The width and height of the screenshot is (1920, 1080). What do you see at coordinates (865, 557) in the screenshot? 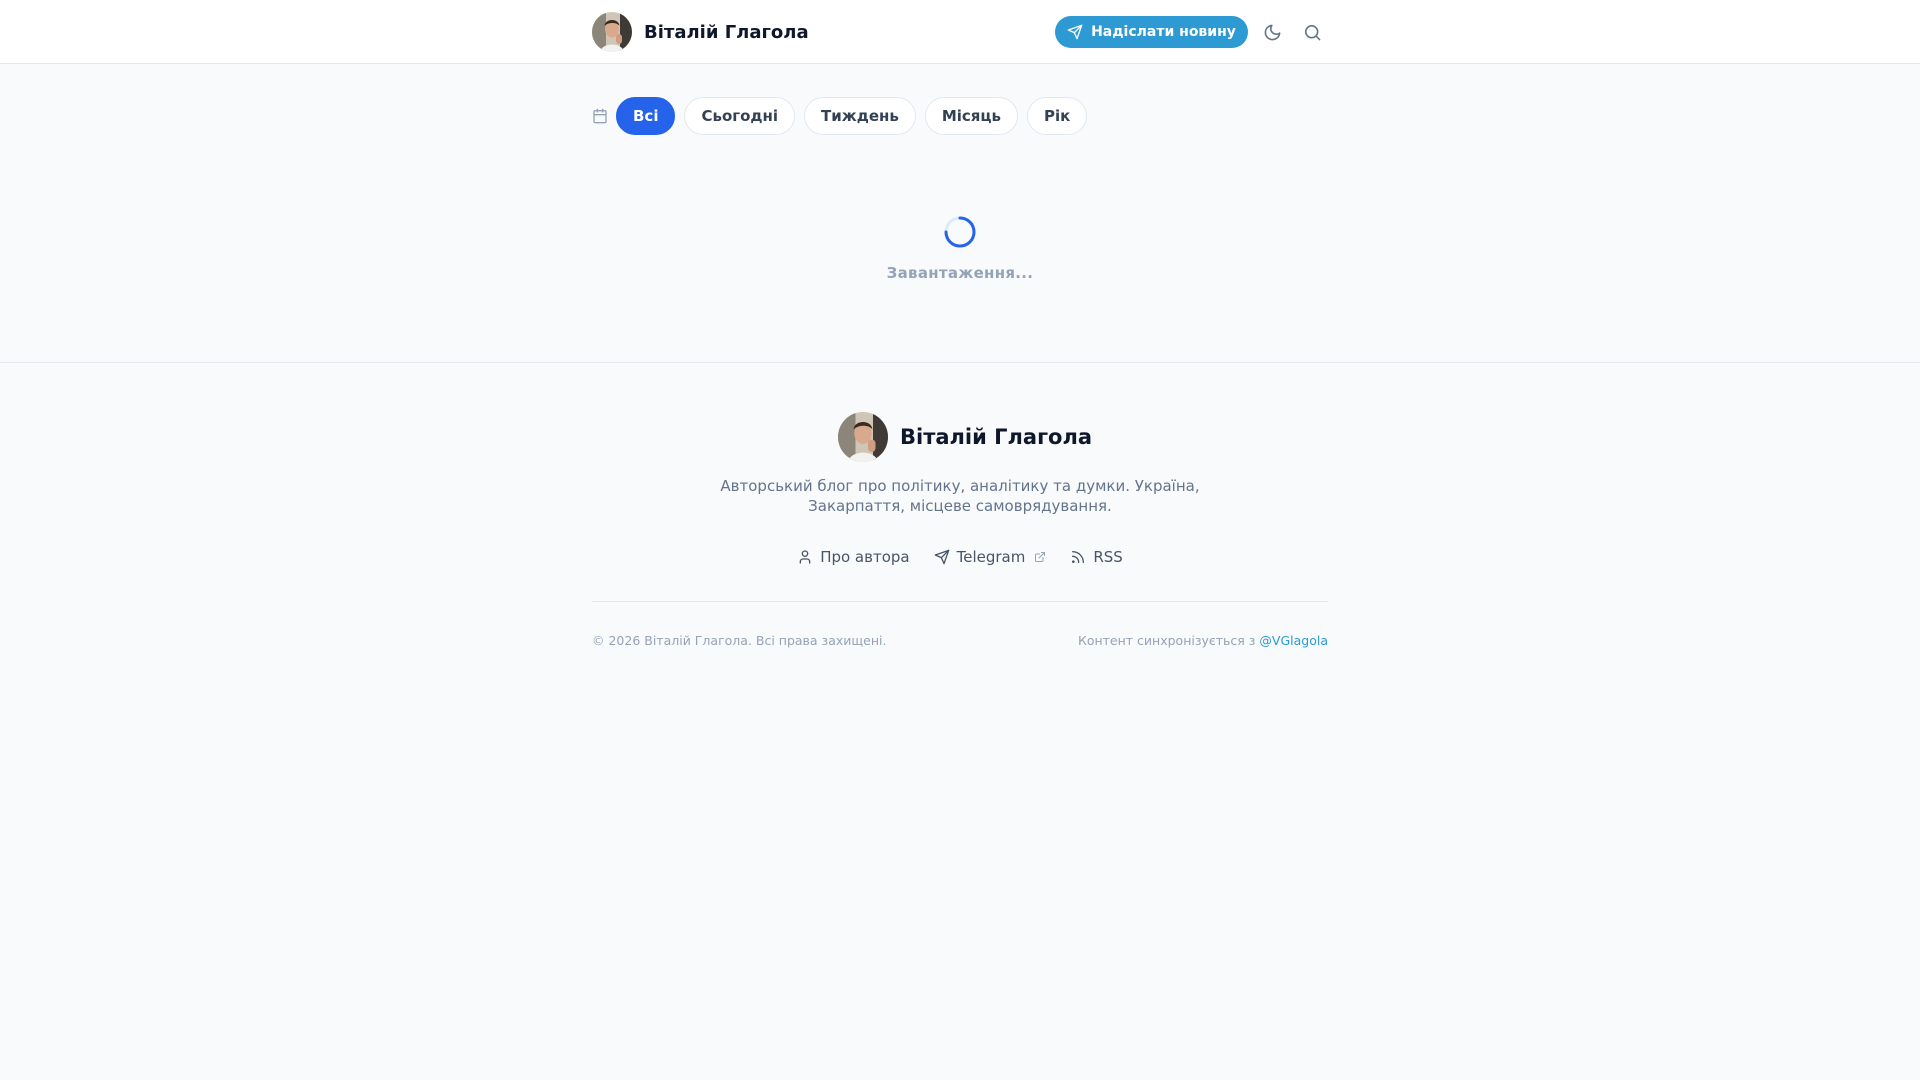
I see `about-author-label: Про автора` at bounding box center [865, 557].